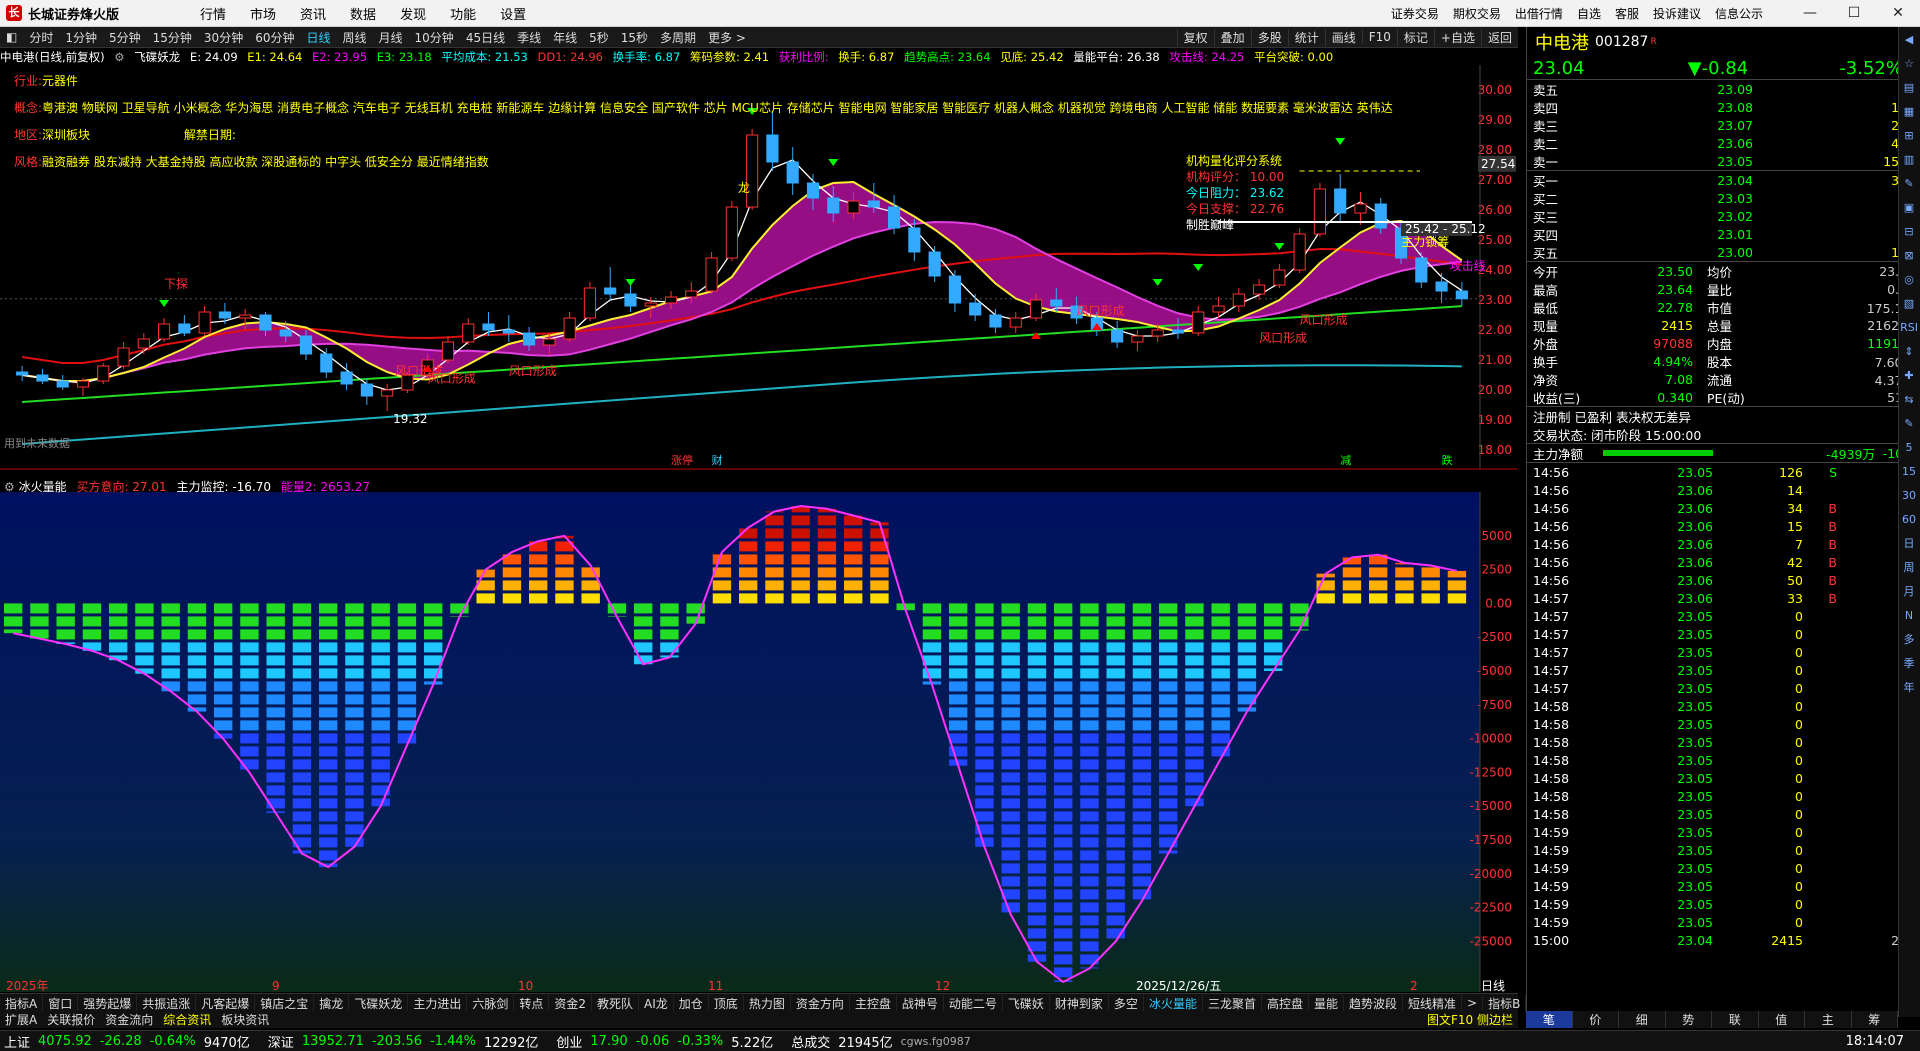 The image size is (1920, 1051). What do you see at coordinates (1173, 1003) in the screenshot?
I see `indicator-tab-24: 冰火量能` at bounding box center [1173, 1003].